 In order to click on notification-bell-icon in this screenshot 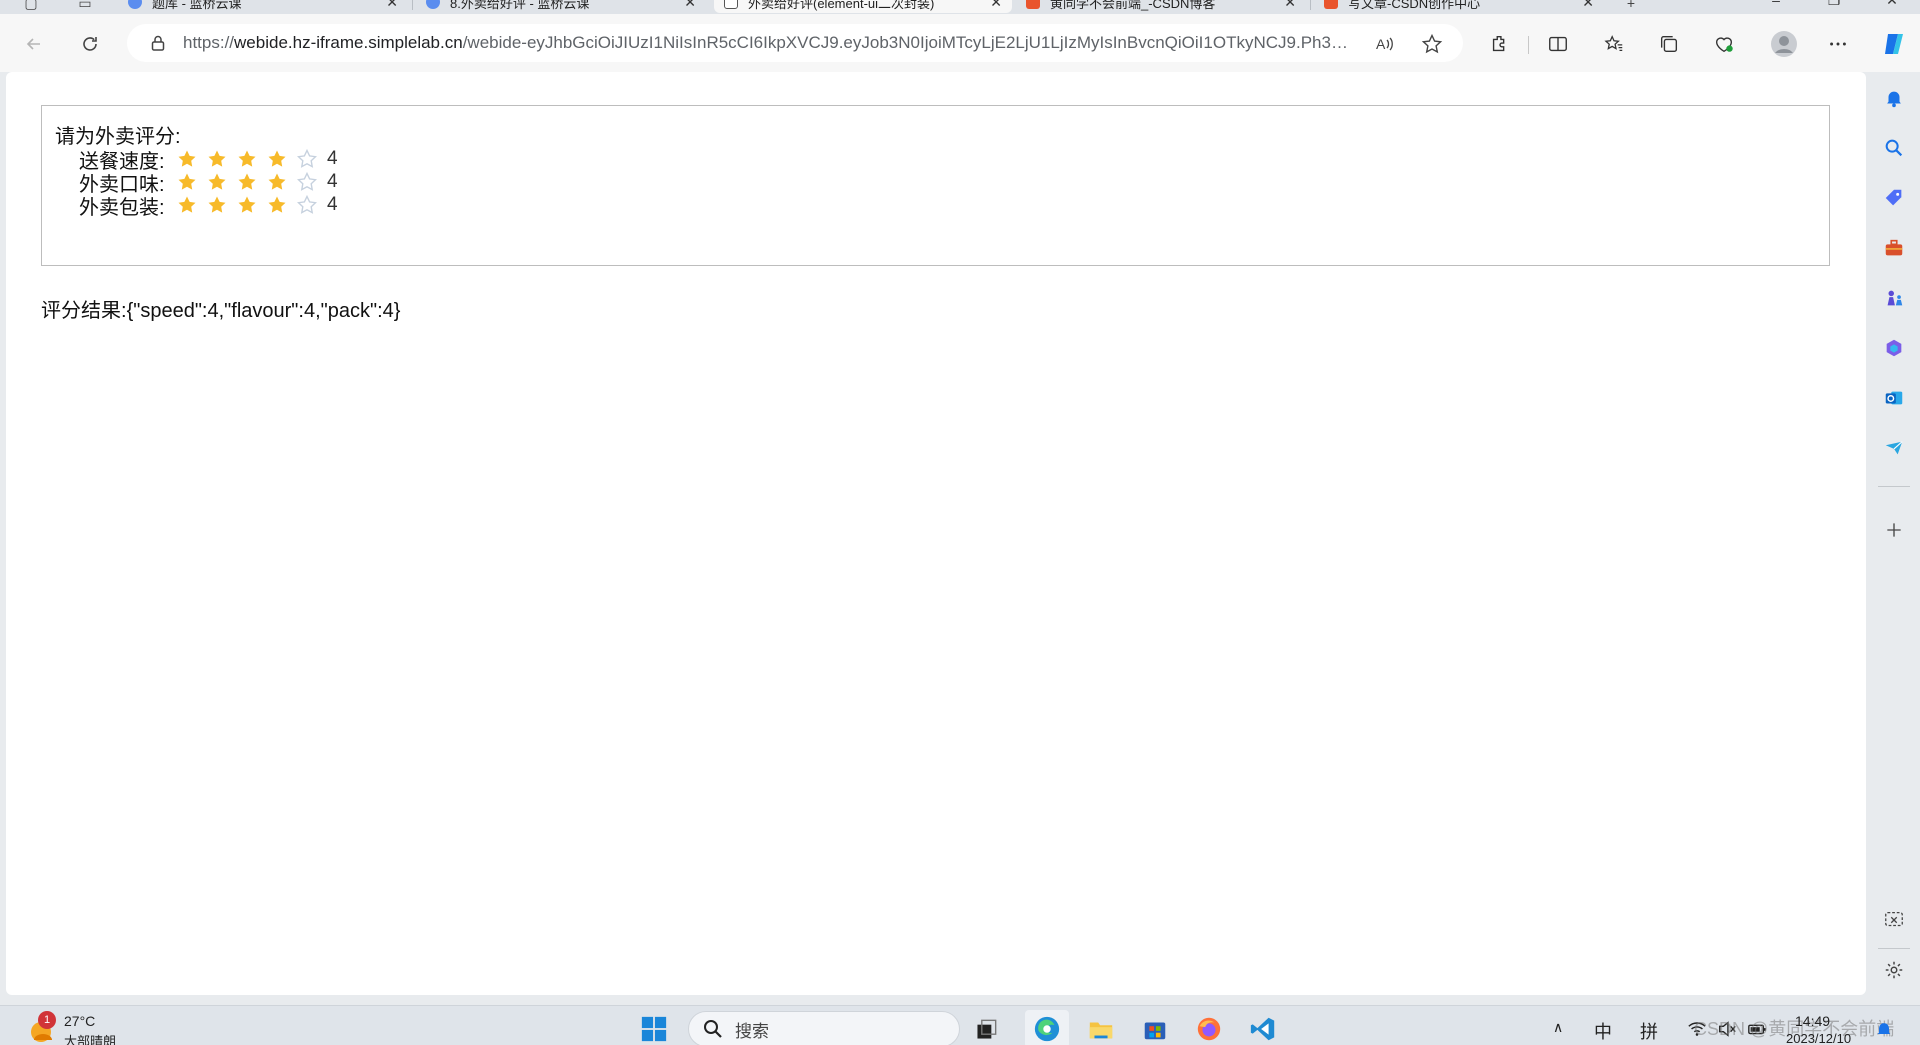, I will do `click(1894, 98)`.